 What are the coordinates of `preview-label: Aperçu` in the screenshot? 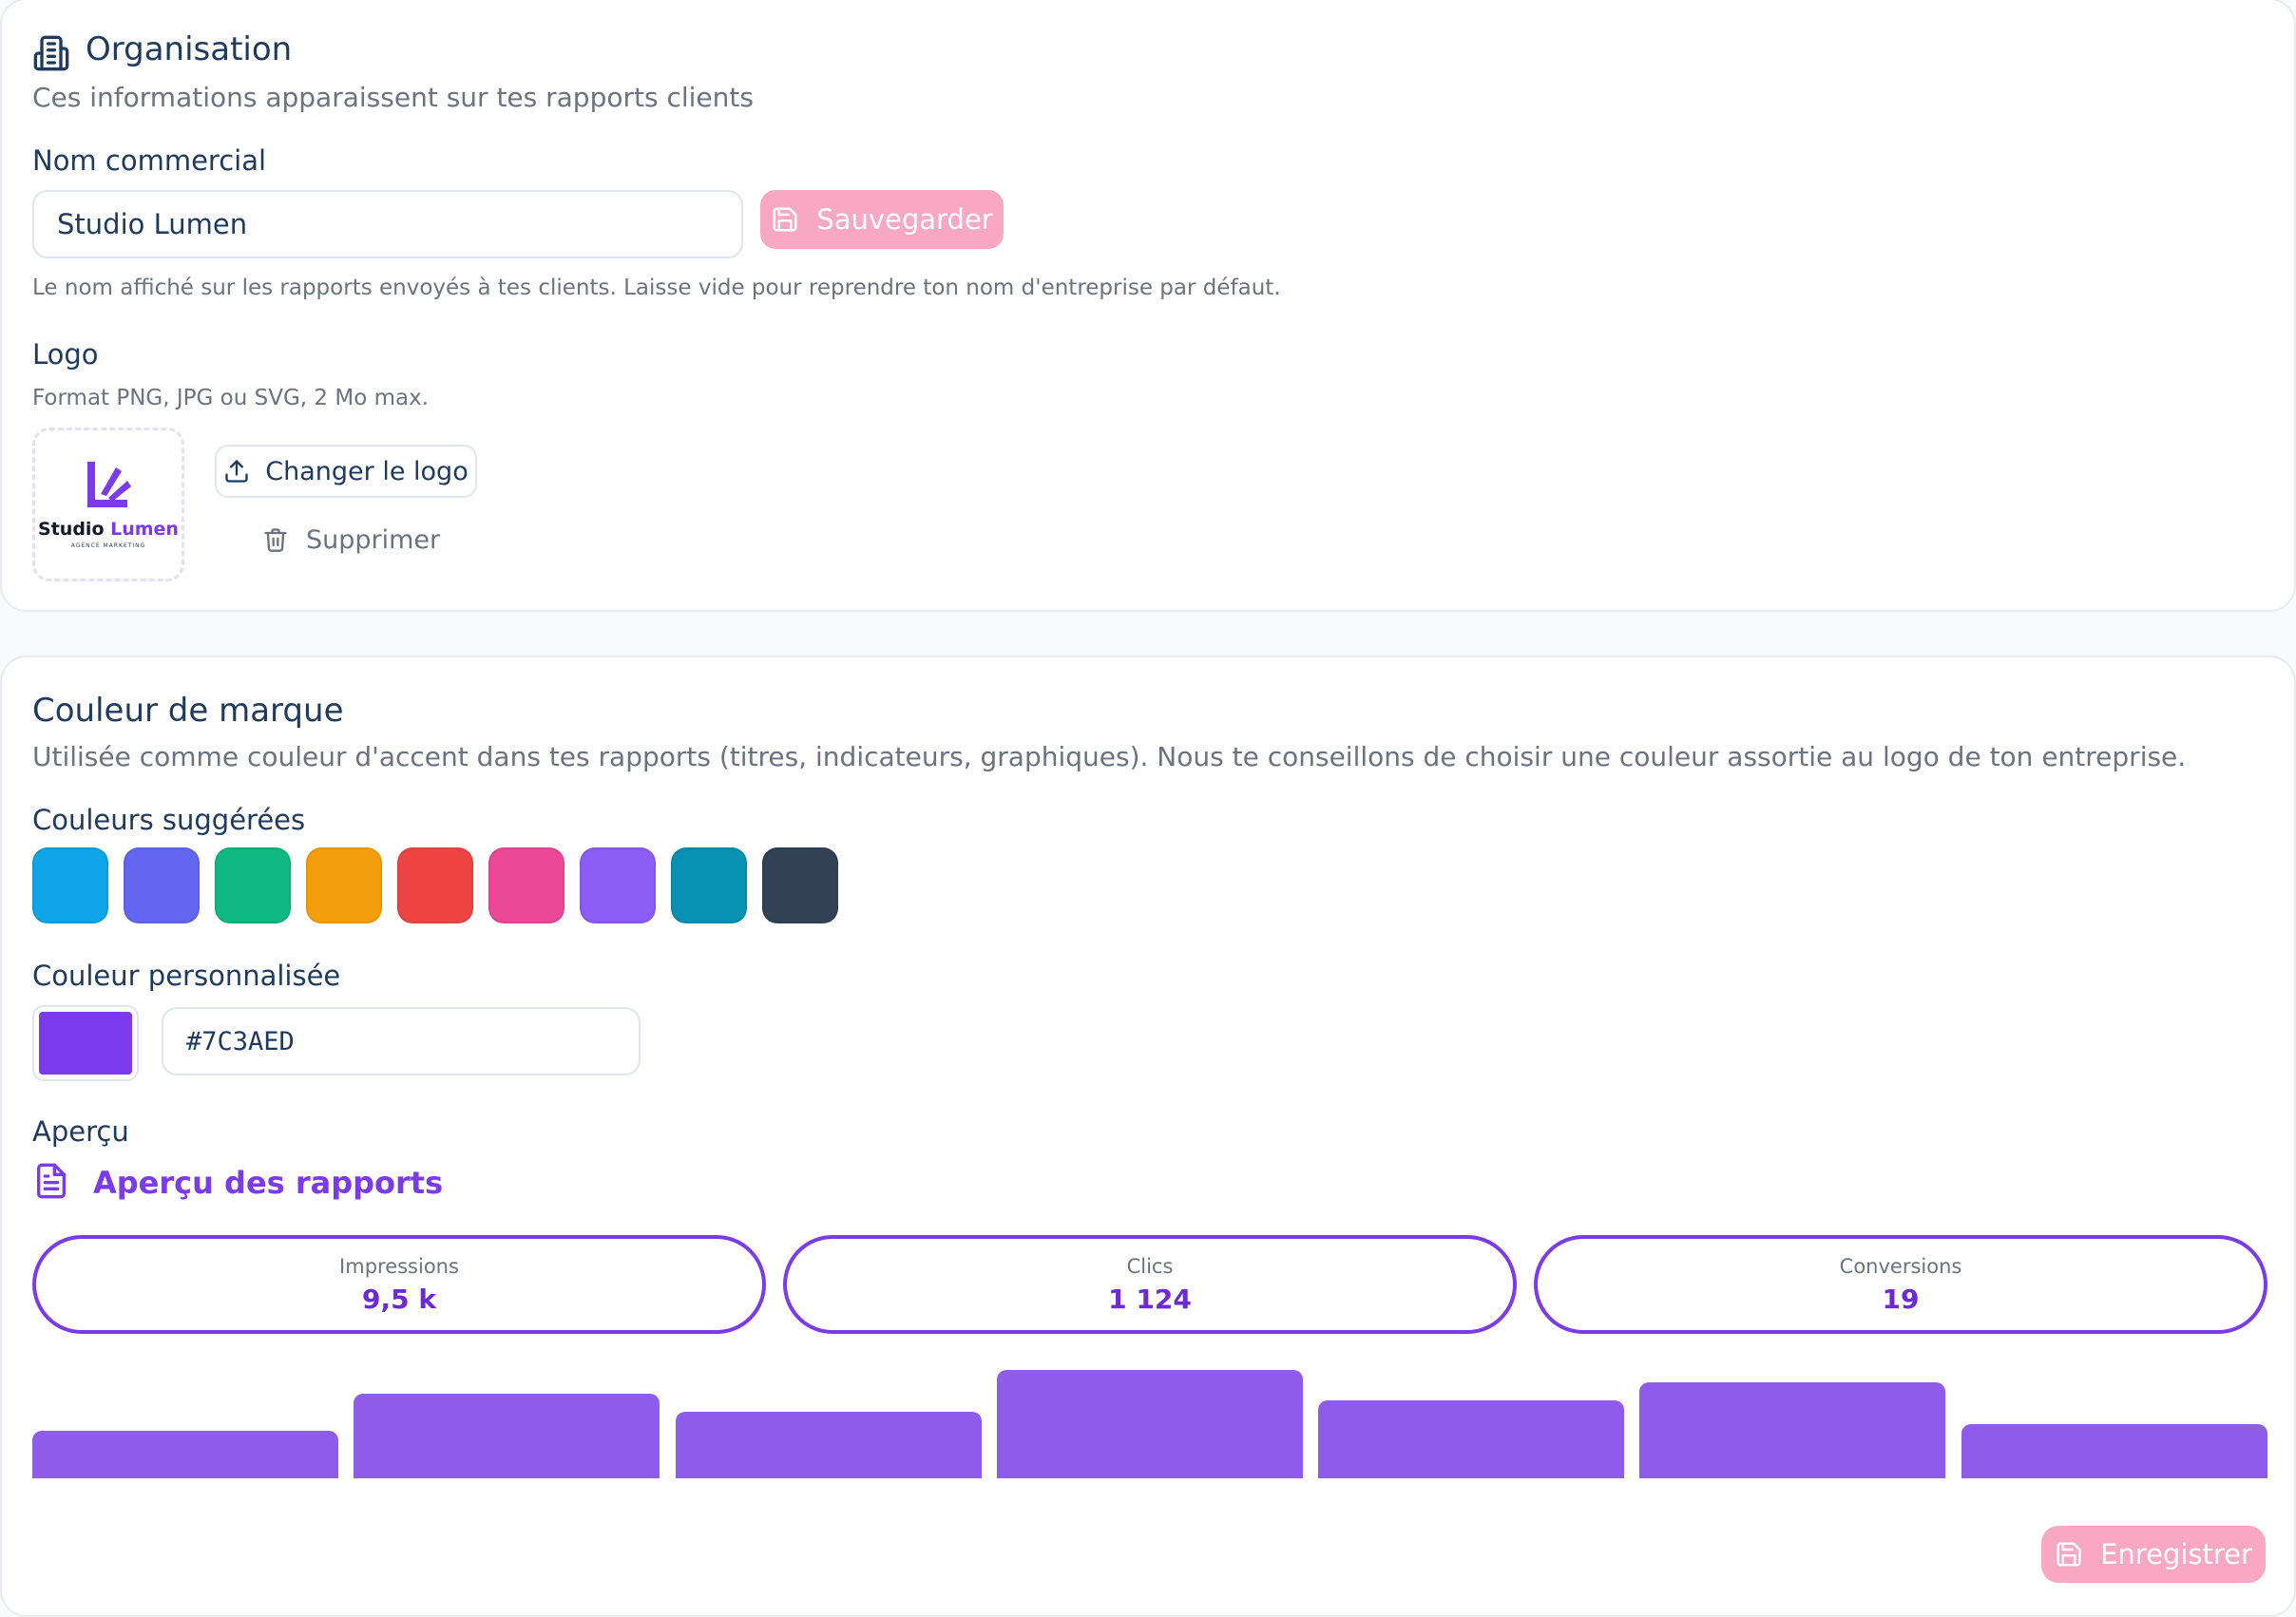 It's located at (80, 1131).